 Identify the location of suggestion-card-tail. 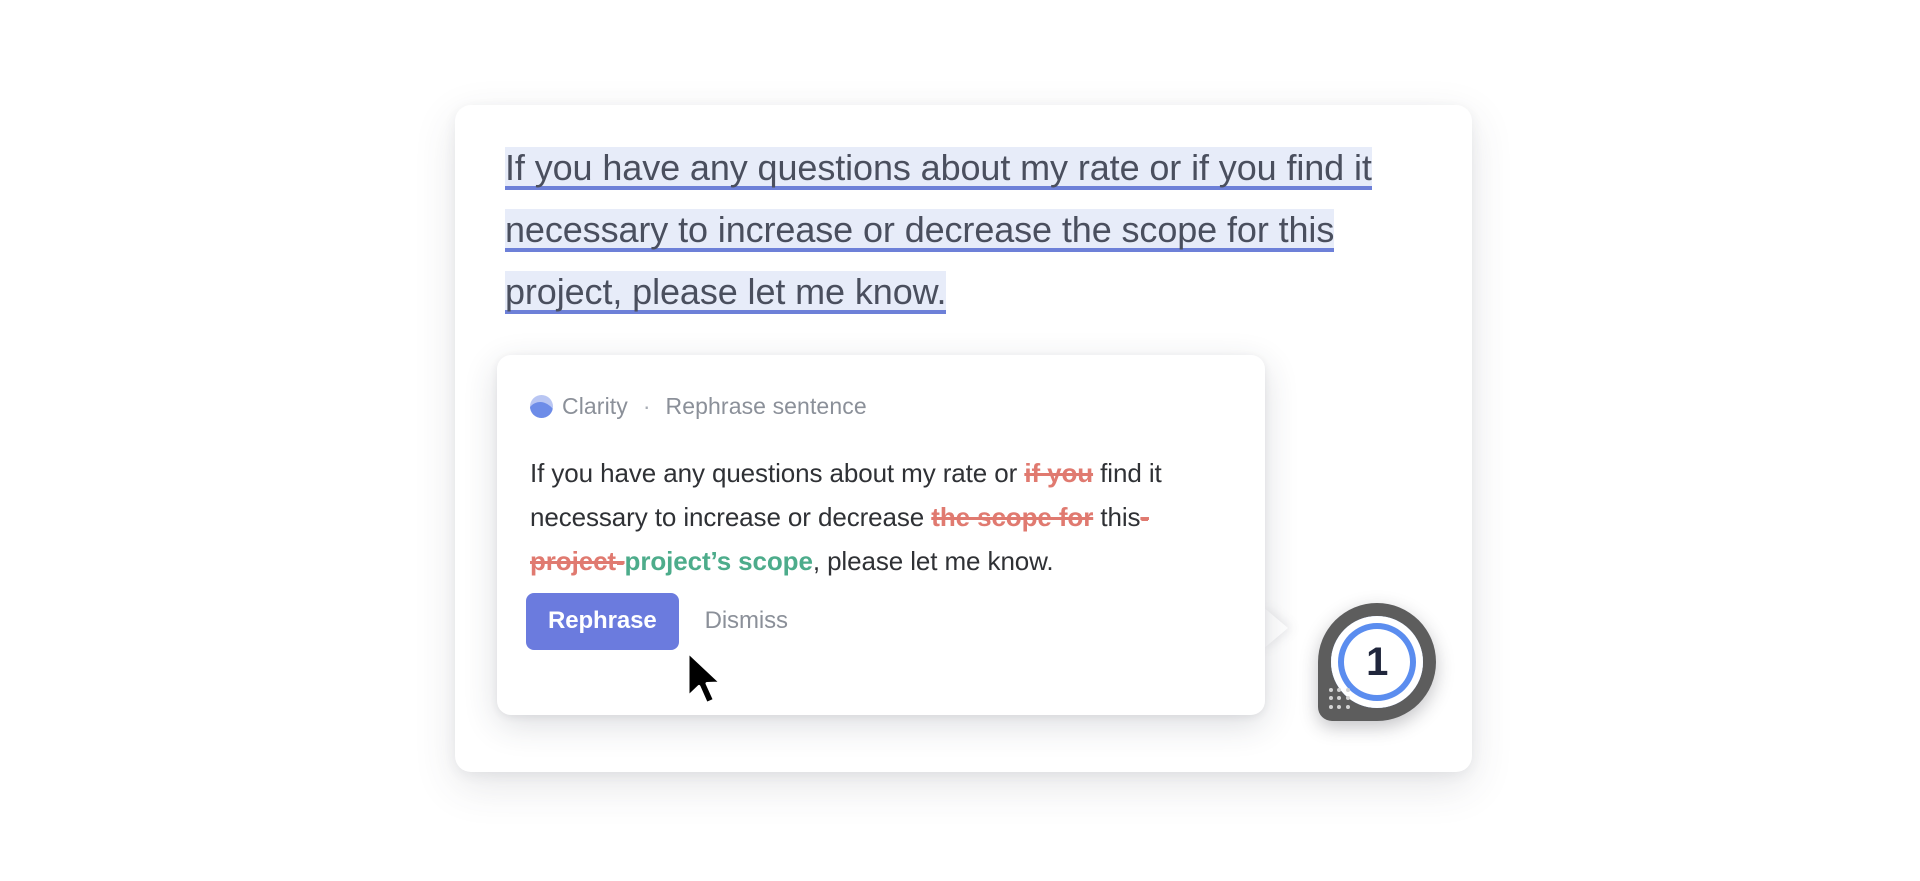
(1275, 628).